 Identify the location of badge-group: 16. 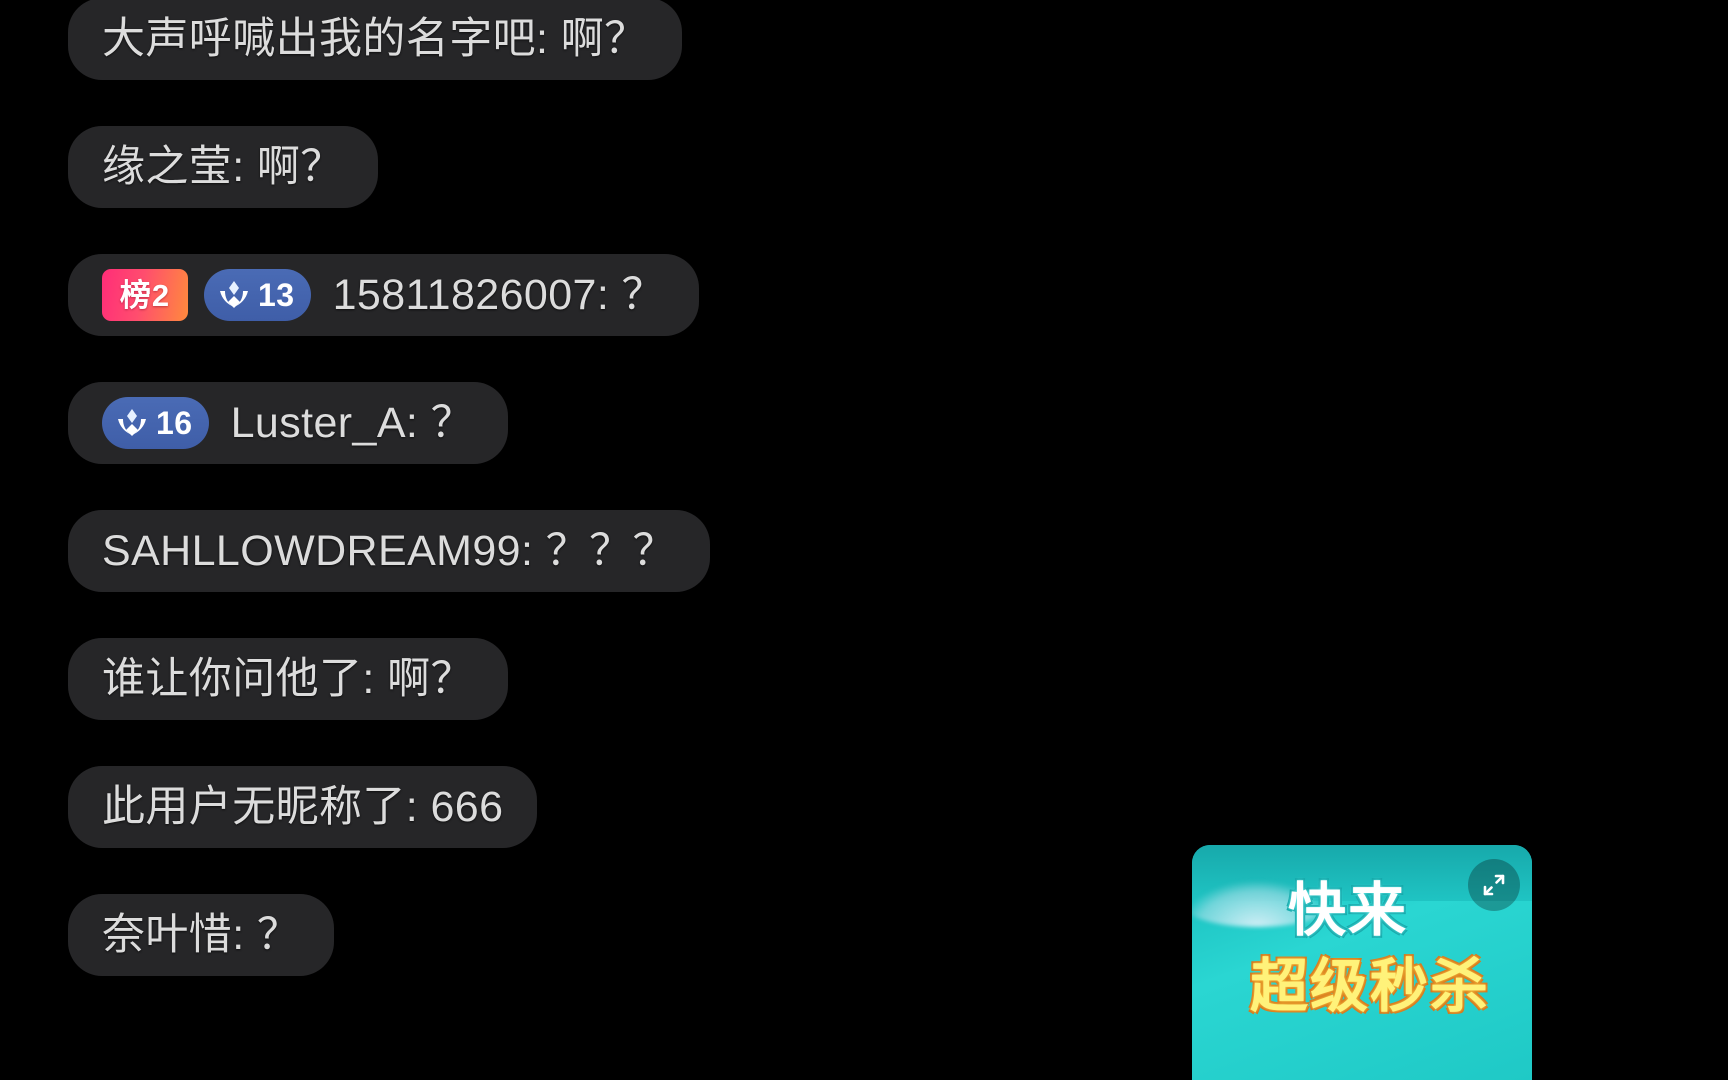
(155, 423).